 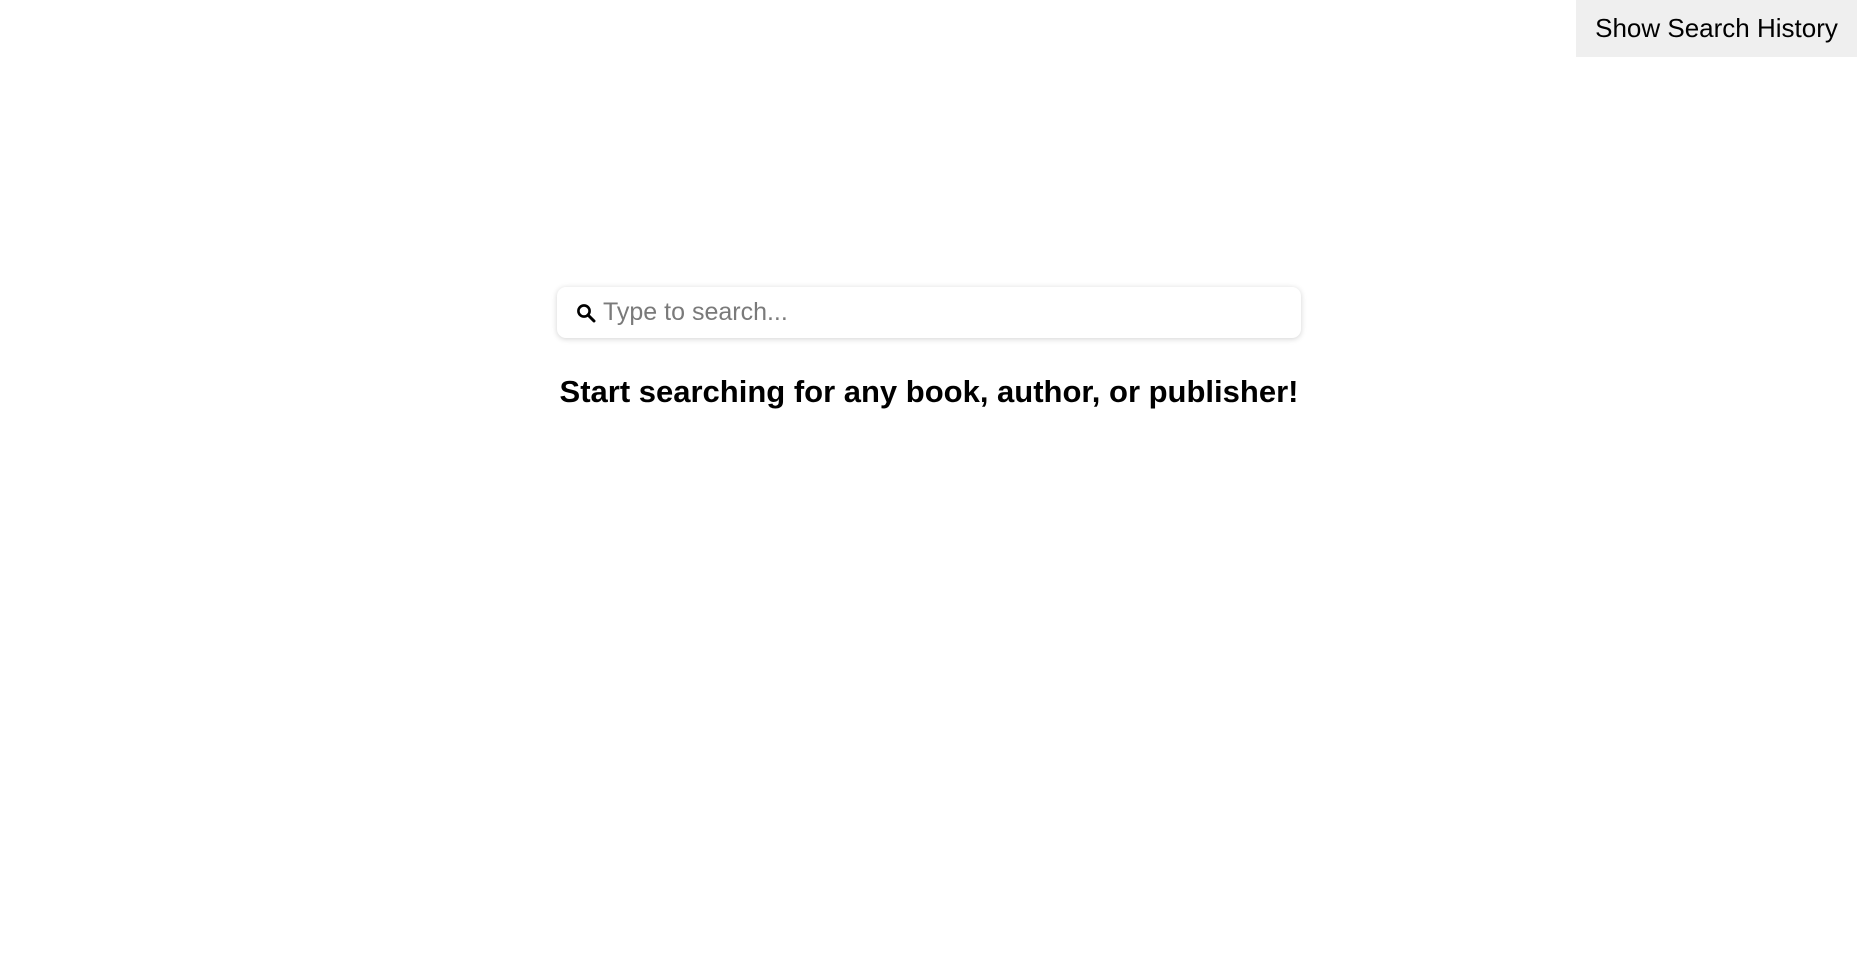 I want to click on search-icon, so click(x=586, y=313).